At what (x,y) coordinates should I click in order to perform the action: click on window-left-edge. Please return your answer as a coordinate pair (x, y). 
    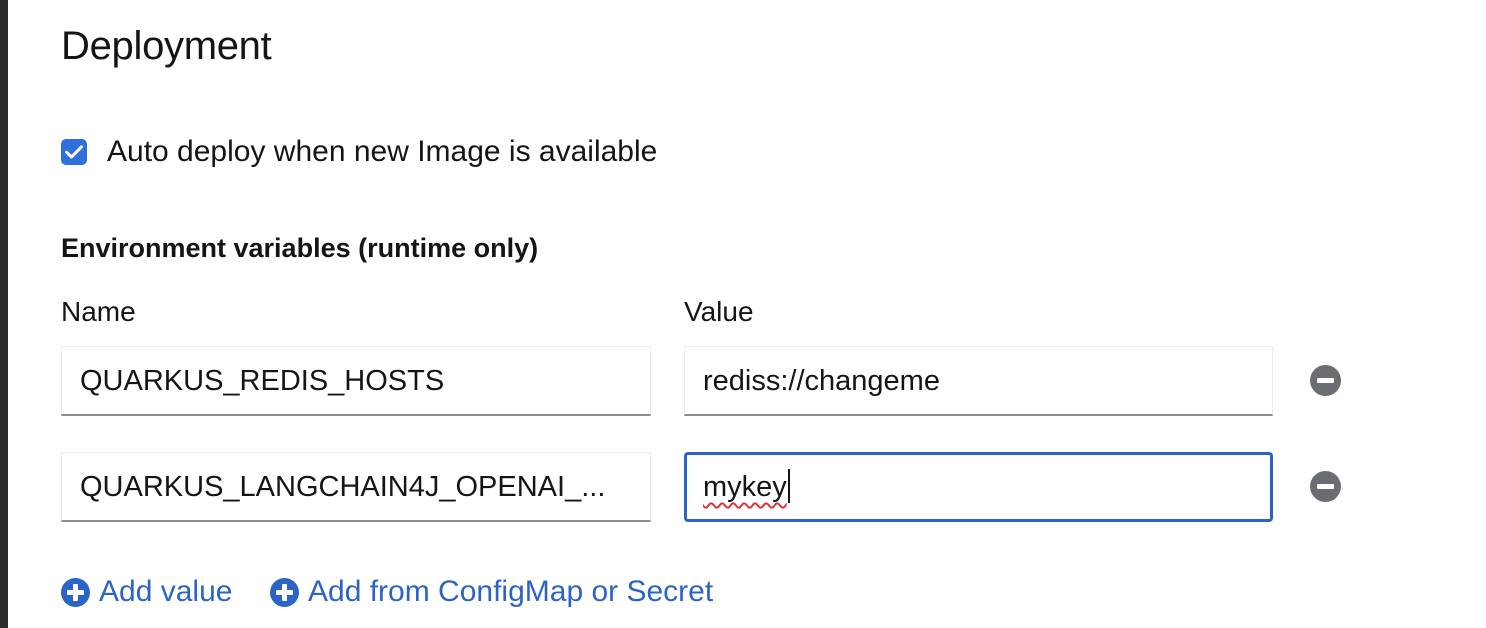
    Looking at the image, I should click on (4, 314).